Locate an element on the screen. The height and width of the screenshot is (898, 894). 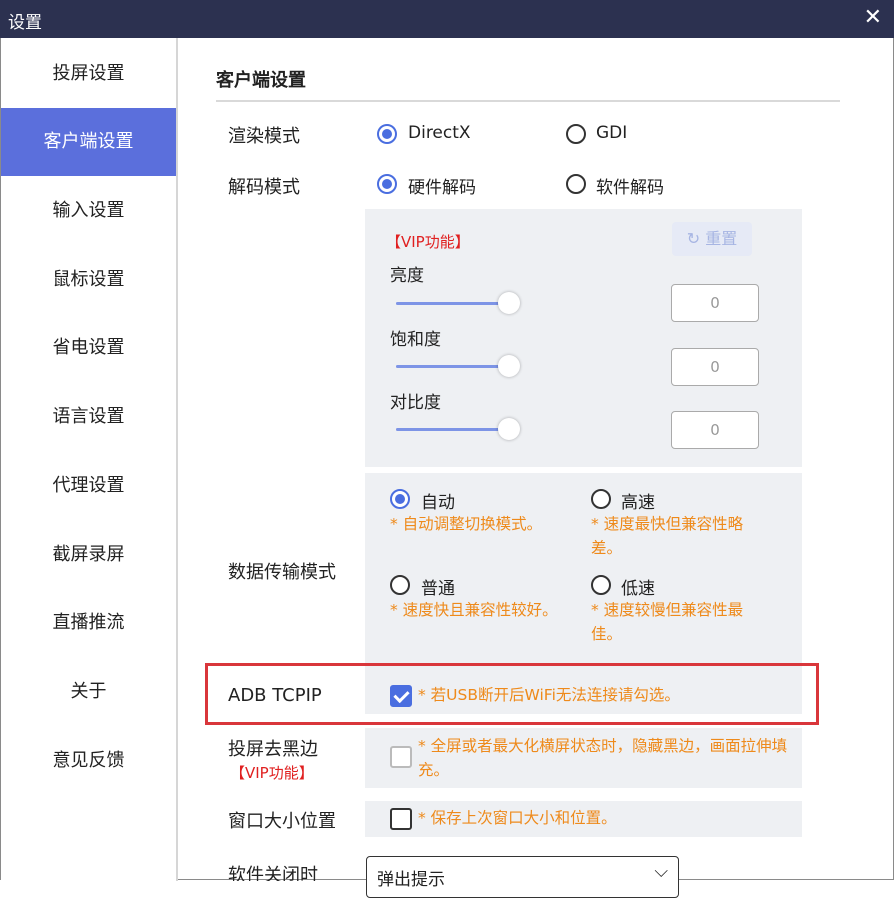
reset-button-label: 重置 is located at coordinates (721, 238).